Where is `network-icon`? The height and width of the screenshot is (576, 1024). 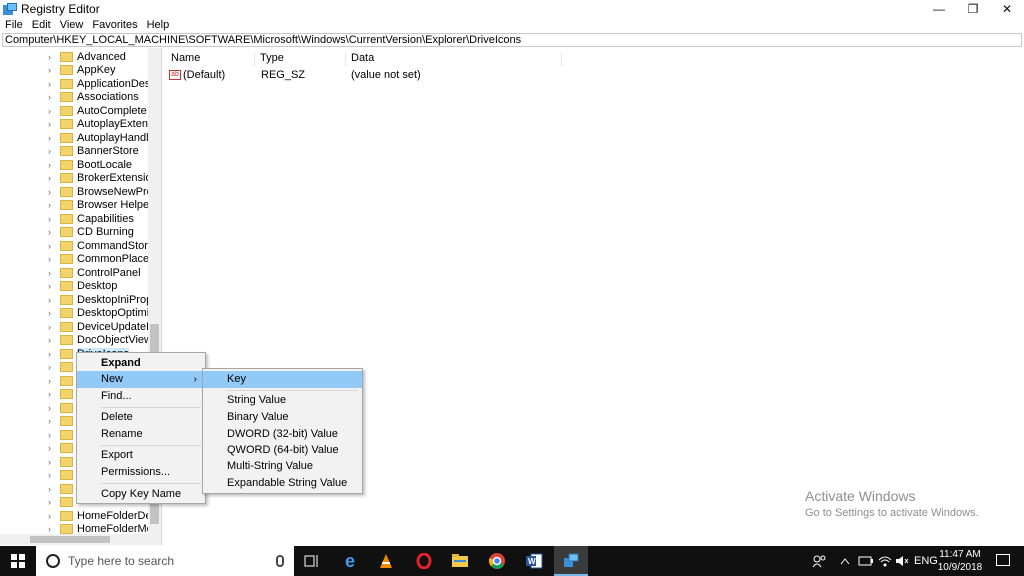 network-icon is located at coordinates (885, 561).